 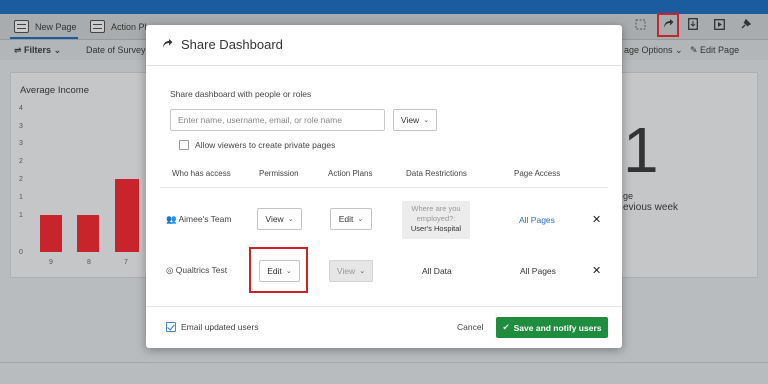 I want to click on bottom-bar, so click(x=384, y=373).